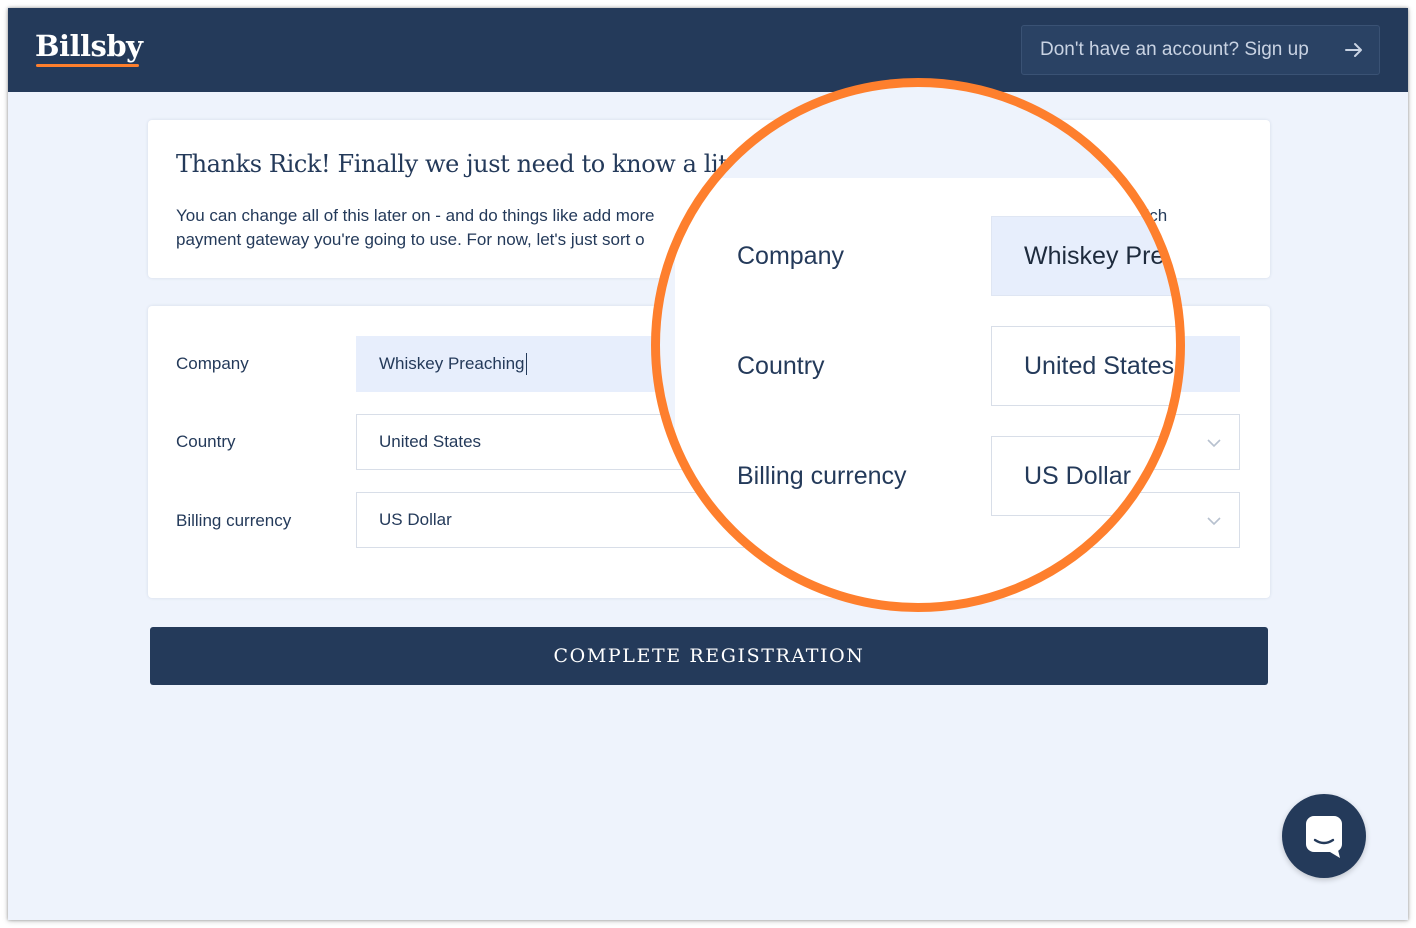 The image size is (1416, 928). I want to click on company-label: Company, so click(212, 363).